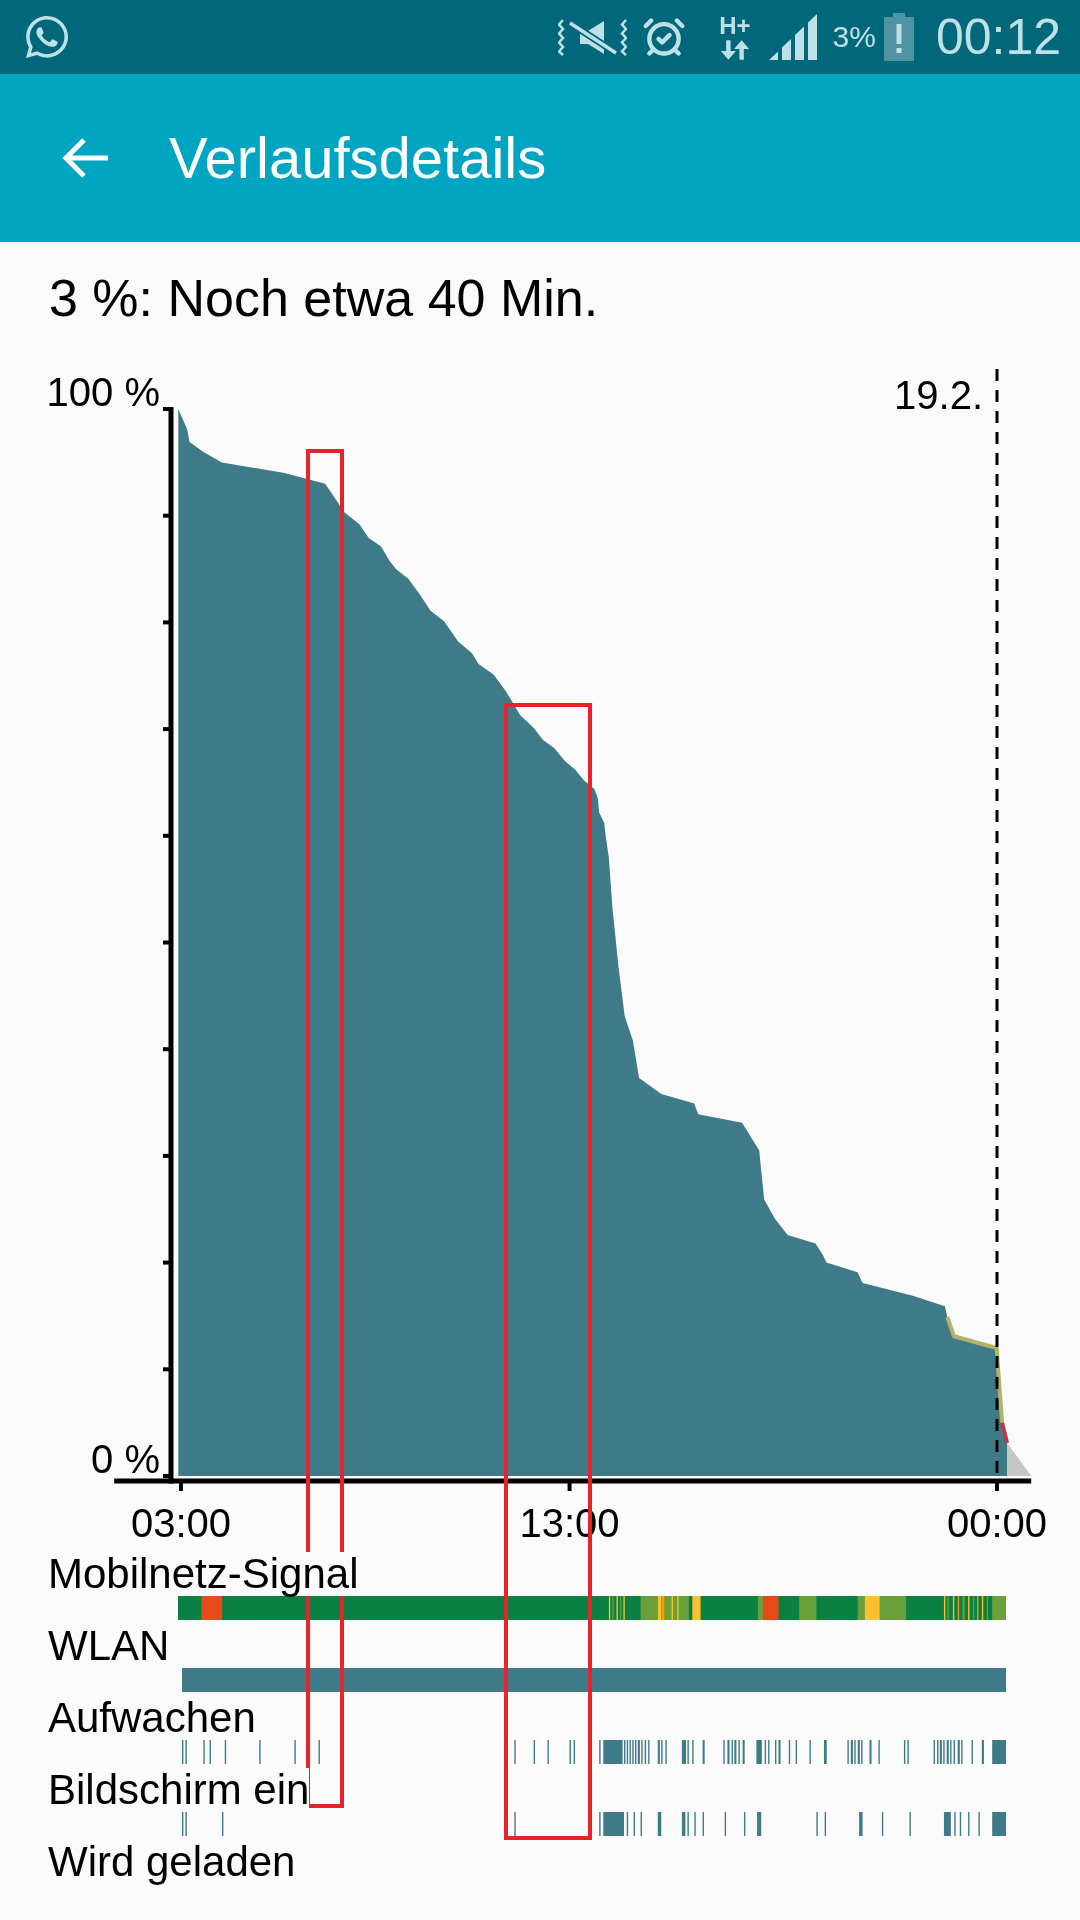  Describe the element at coordinates (735, 26) in the screenshot. I see `network-type-label: H+` at that location.